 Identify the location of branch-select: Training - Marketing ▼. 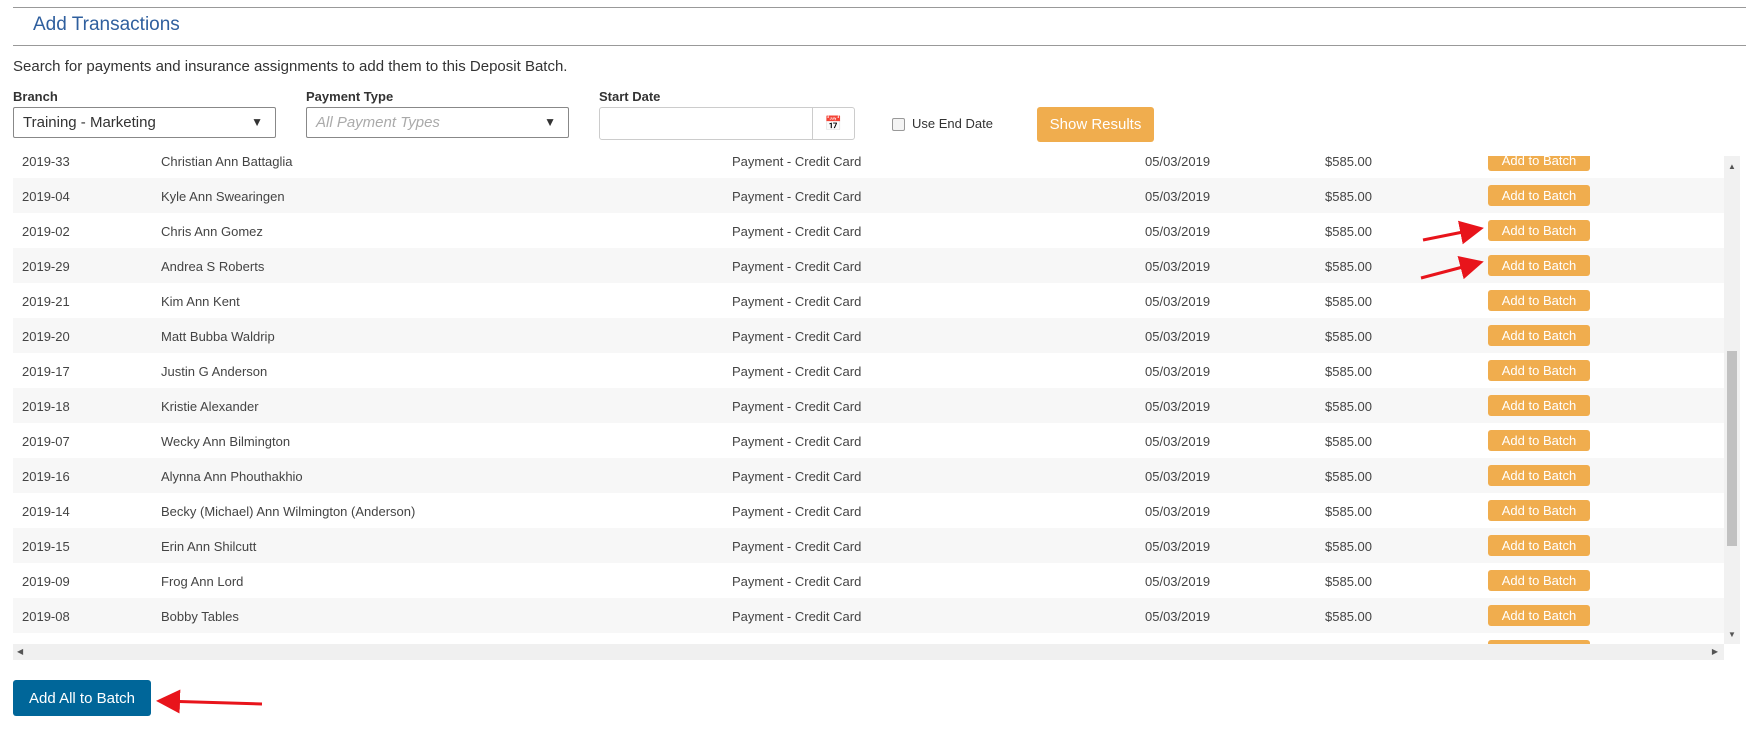
(144, 122).